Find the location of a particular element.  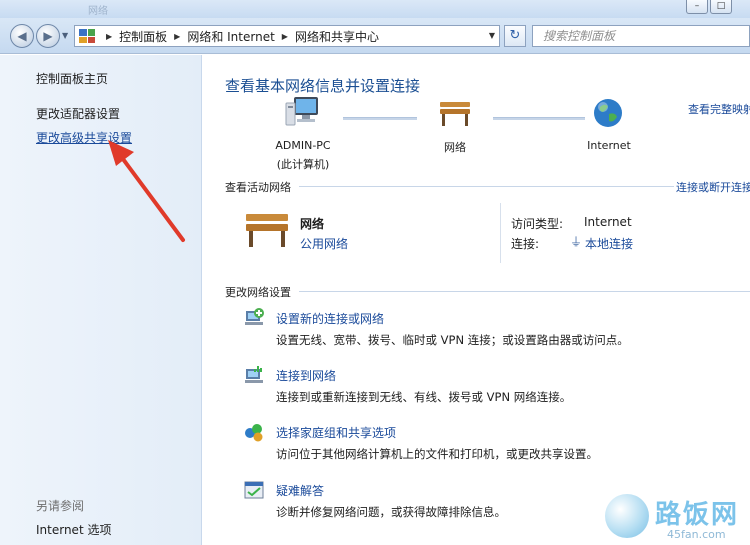

map-node-internet is located at coordinates (608, 114).